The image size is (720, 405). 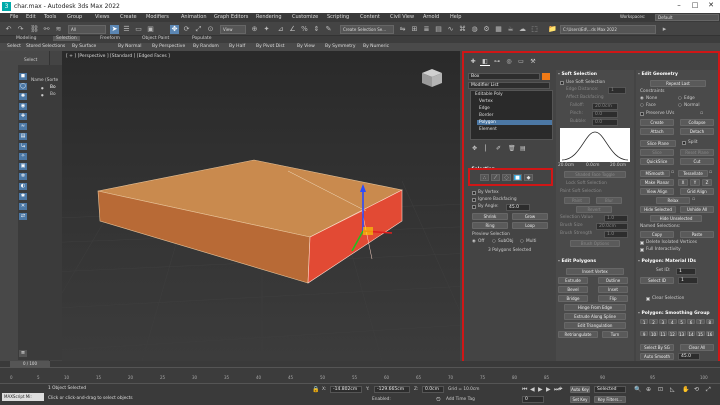 I want to click on menu-views: Views, so click(x=102, y=17).